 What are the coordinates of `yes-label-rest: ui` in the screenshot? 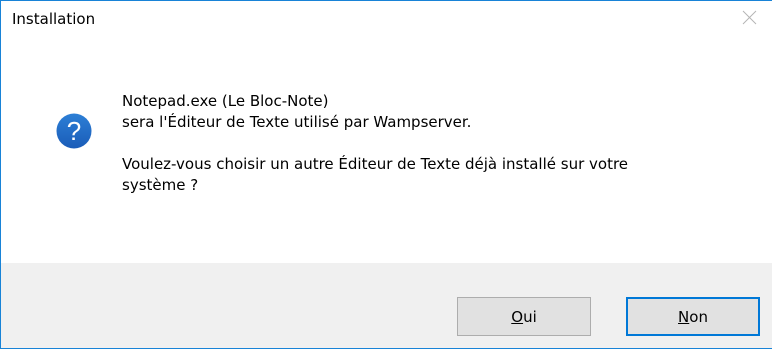 It's located at (530, 316).